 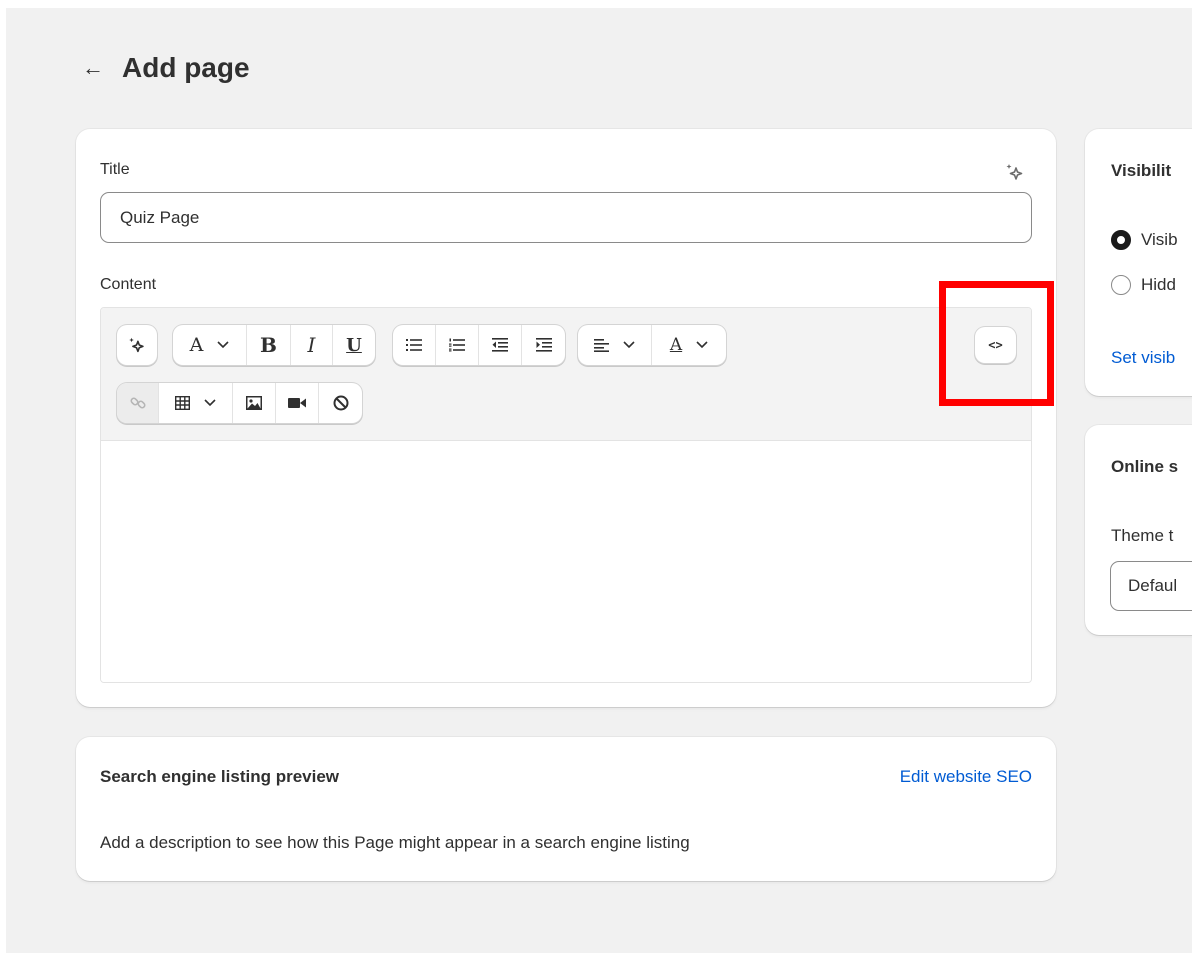 I want to click on page-header: ← Add page, so click(x=166, y=68).